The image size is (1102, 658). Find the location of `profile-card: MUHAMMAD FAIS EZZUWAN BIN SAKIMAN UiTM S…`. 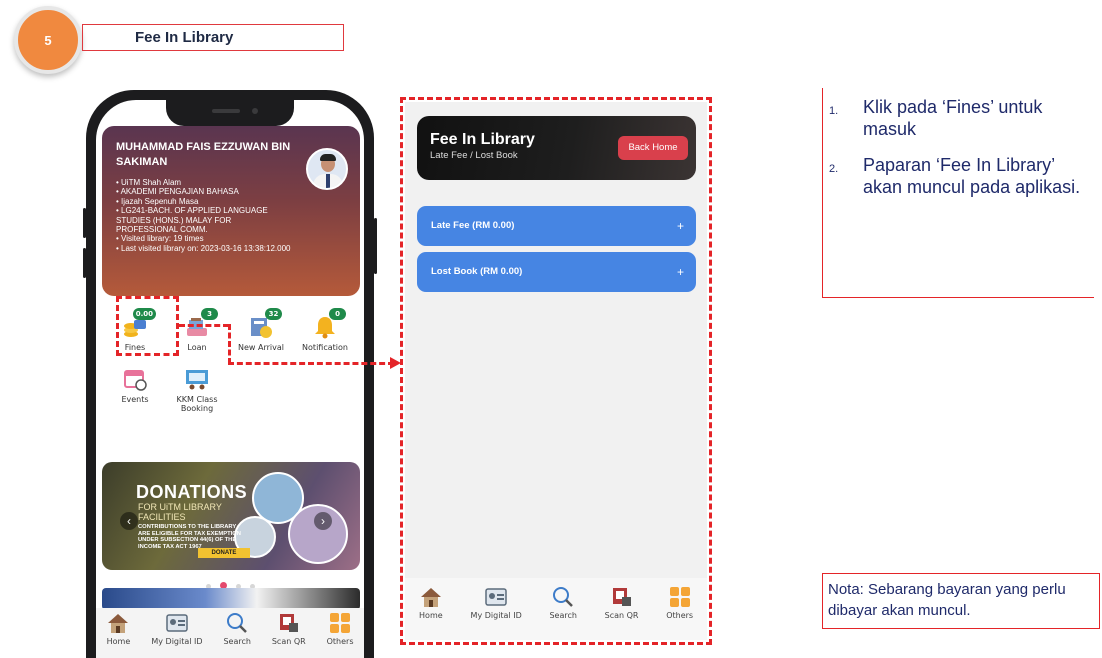

profile-card: MUHAMMAD FAIS EZZUWAN BIN SAKIMAN UiTM S… is located at coordinates (231, 211).